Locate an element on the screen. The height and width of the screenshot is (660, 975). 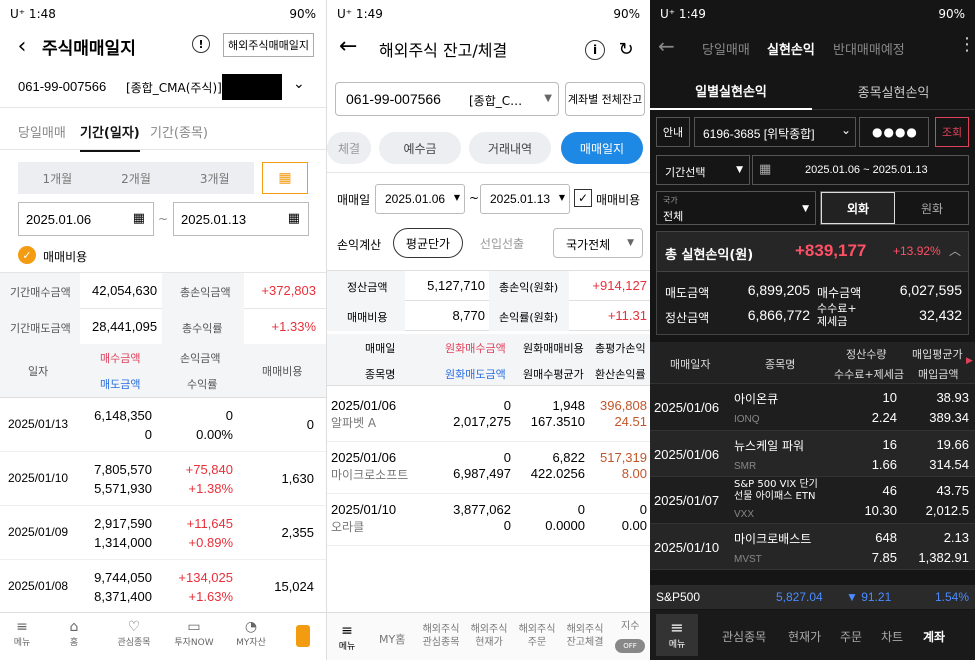
tab-realized: 실현손익 is located at coordinates (791, 48).